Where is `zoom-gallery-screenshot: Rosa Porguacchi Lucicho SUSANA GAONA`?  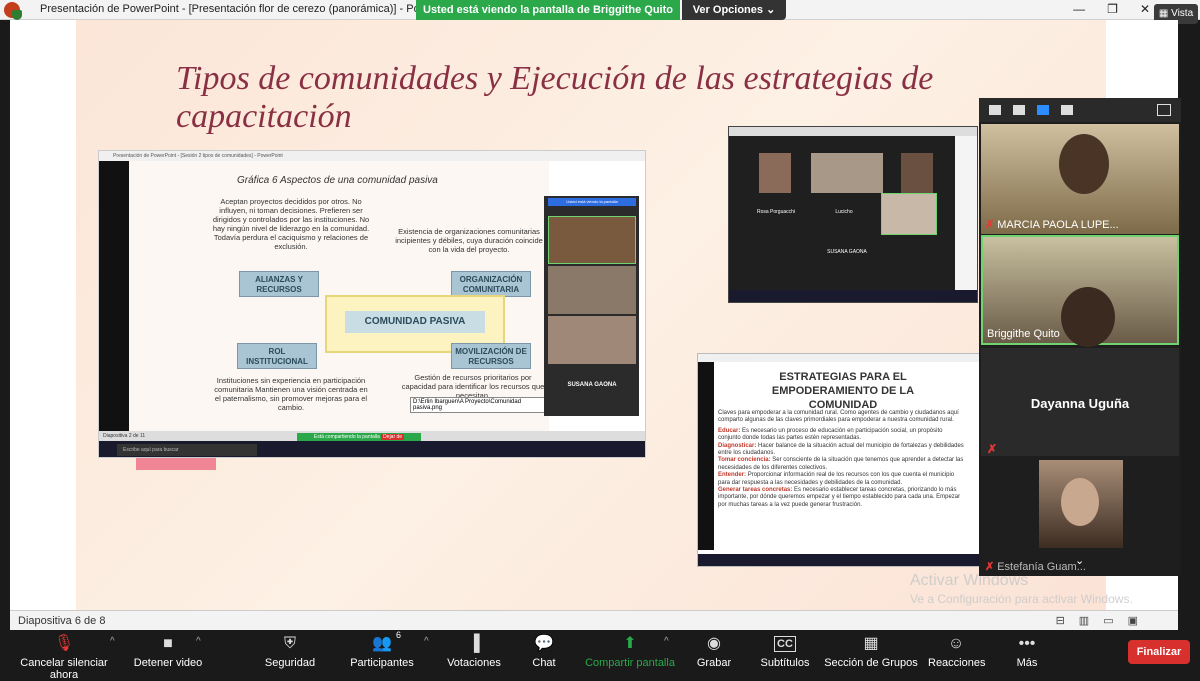
zoom-gallery-screenshot: Rosa Porguacchi Lucicho SUSANA GAONA is located at coordinates (853, 214).